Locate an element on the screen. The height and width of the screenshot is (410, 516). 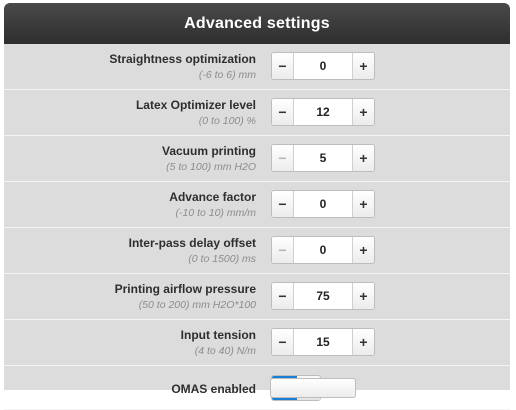
input-tension-stepper: − 15 + is located at coordinates (323, 342).